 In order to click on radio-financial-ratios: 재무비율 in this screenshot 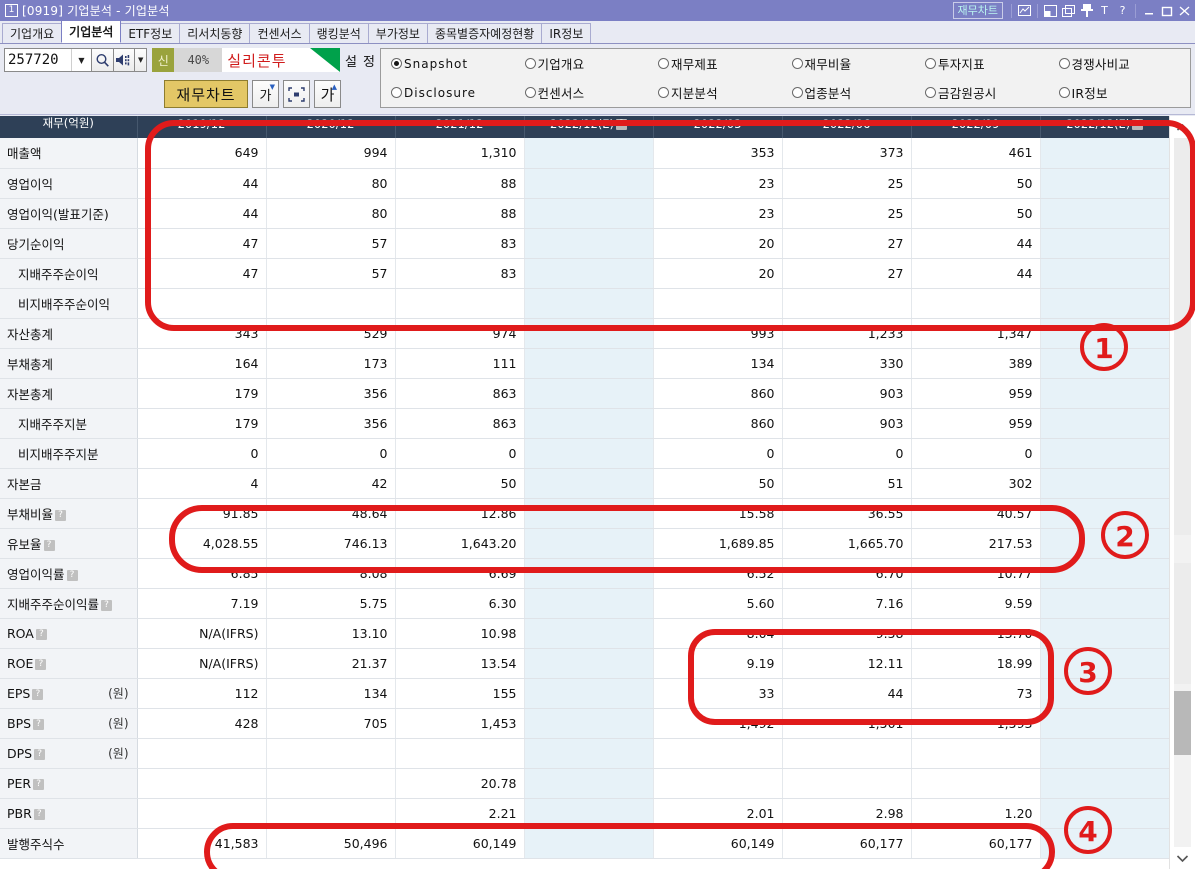, I will do `click(853, 63)`.